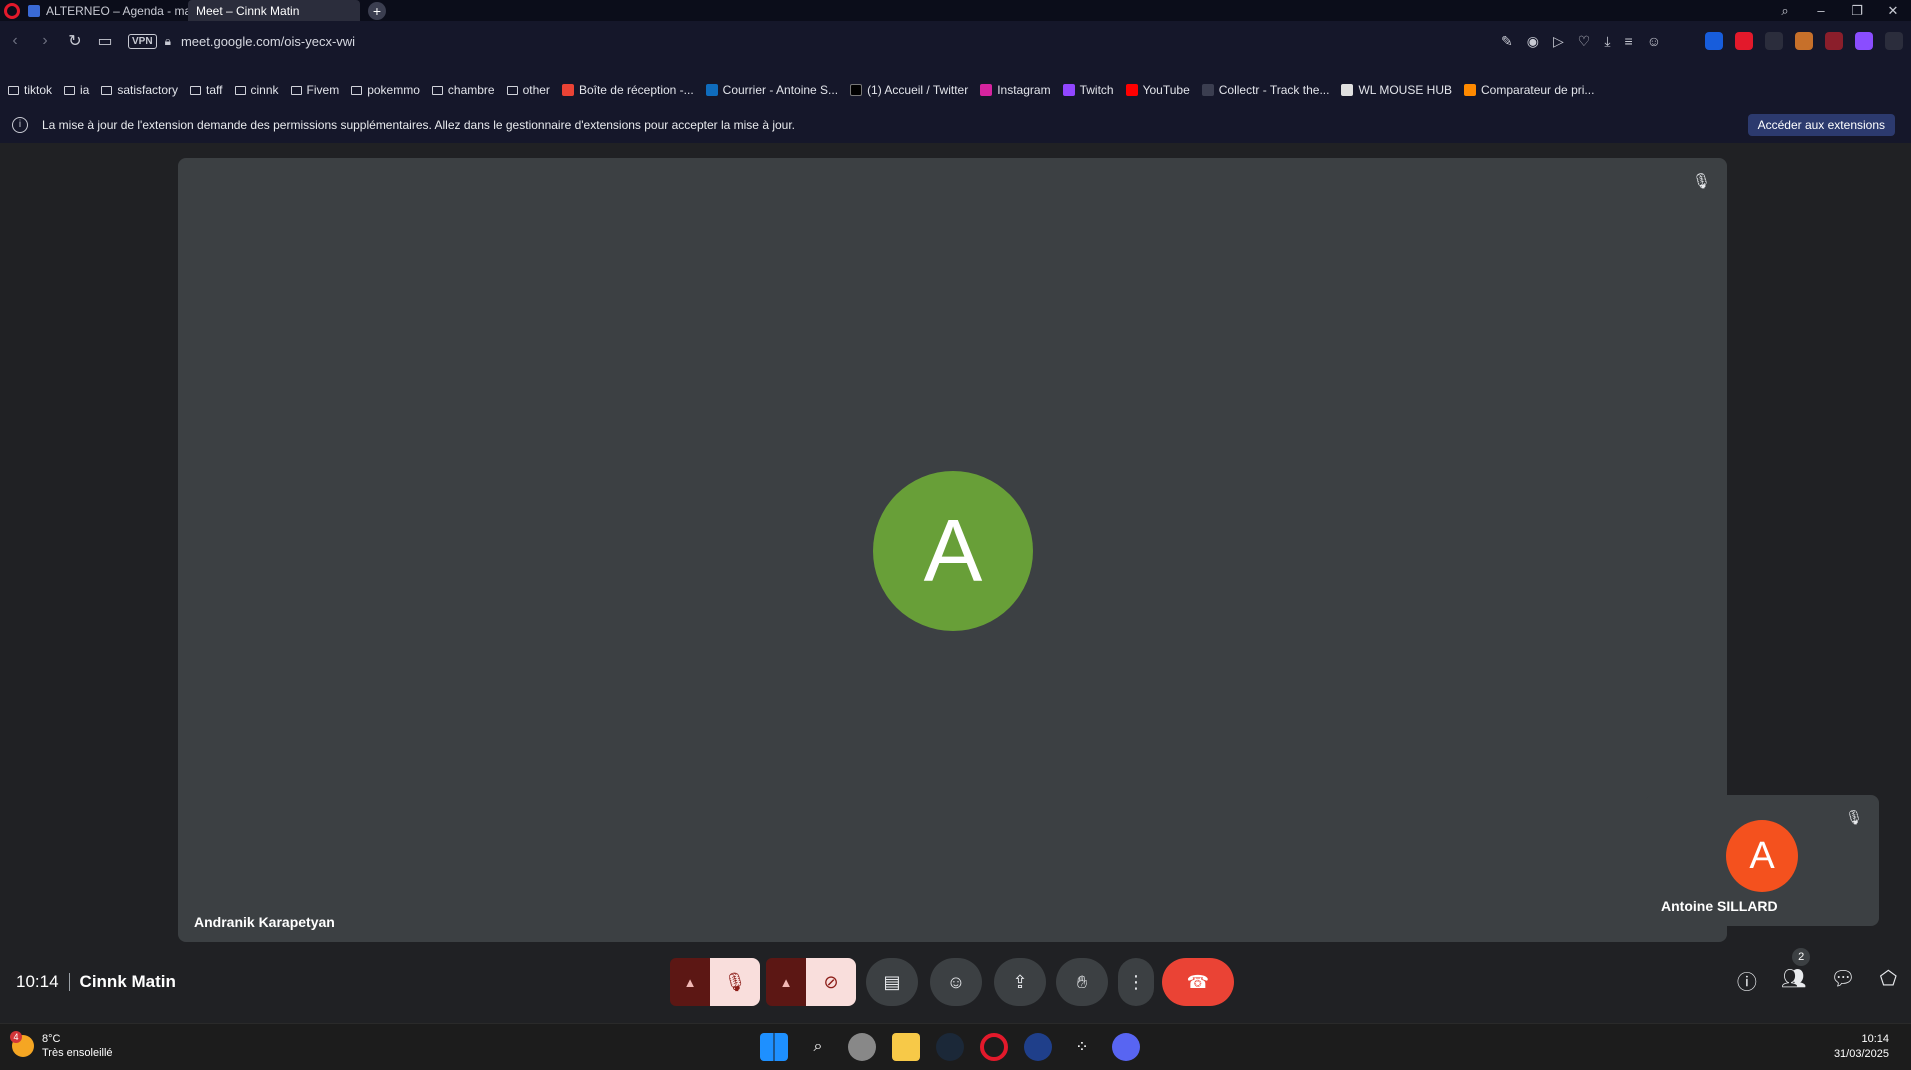  Describe the element at coordinates (1584, 41) in the screenshot. I see `heart-icon: ♡` at that location.